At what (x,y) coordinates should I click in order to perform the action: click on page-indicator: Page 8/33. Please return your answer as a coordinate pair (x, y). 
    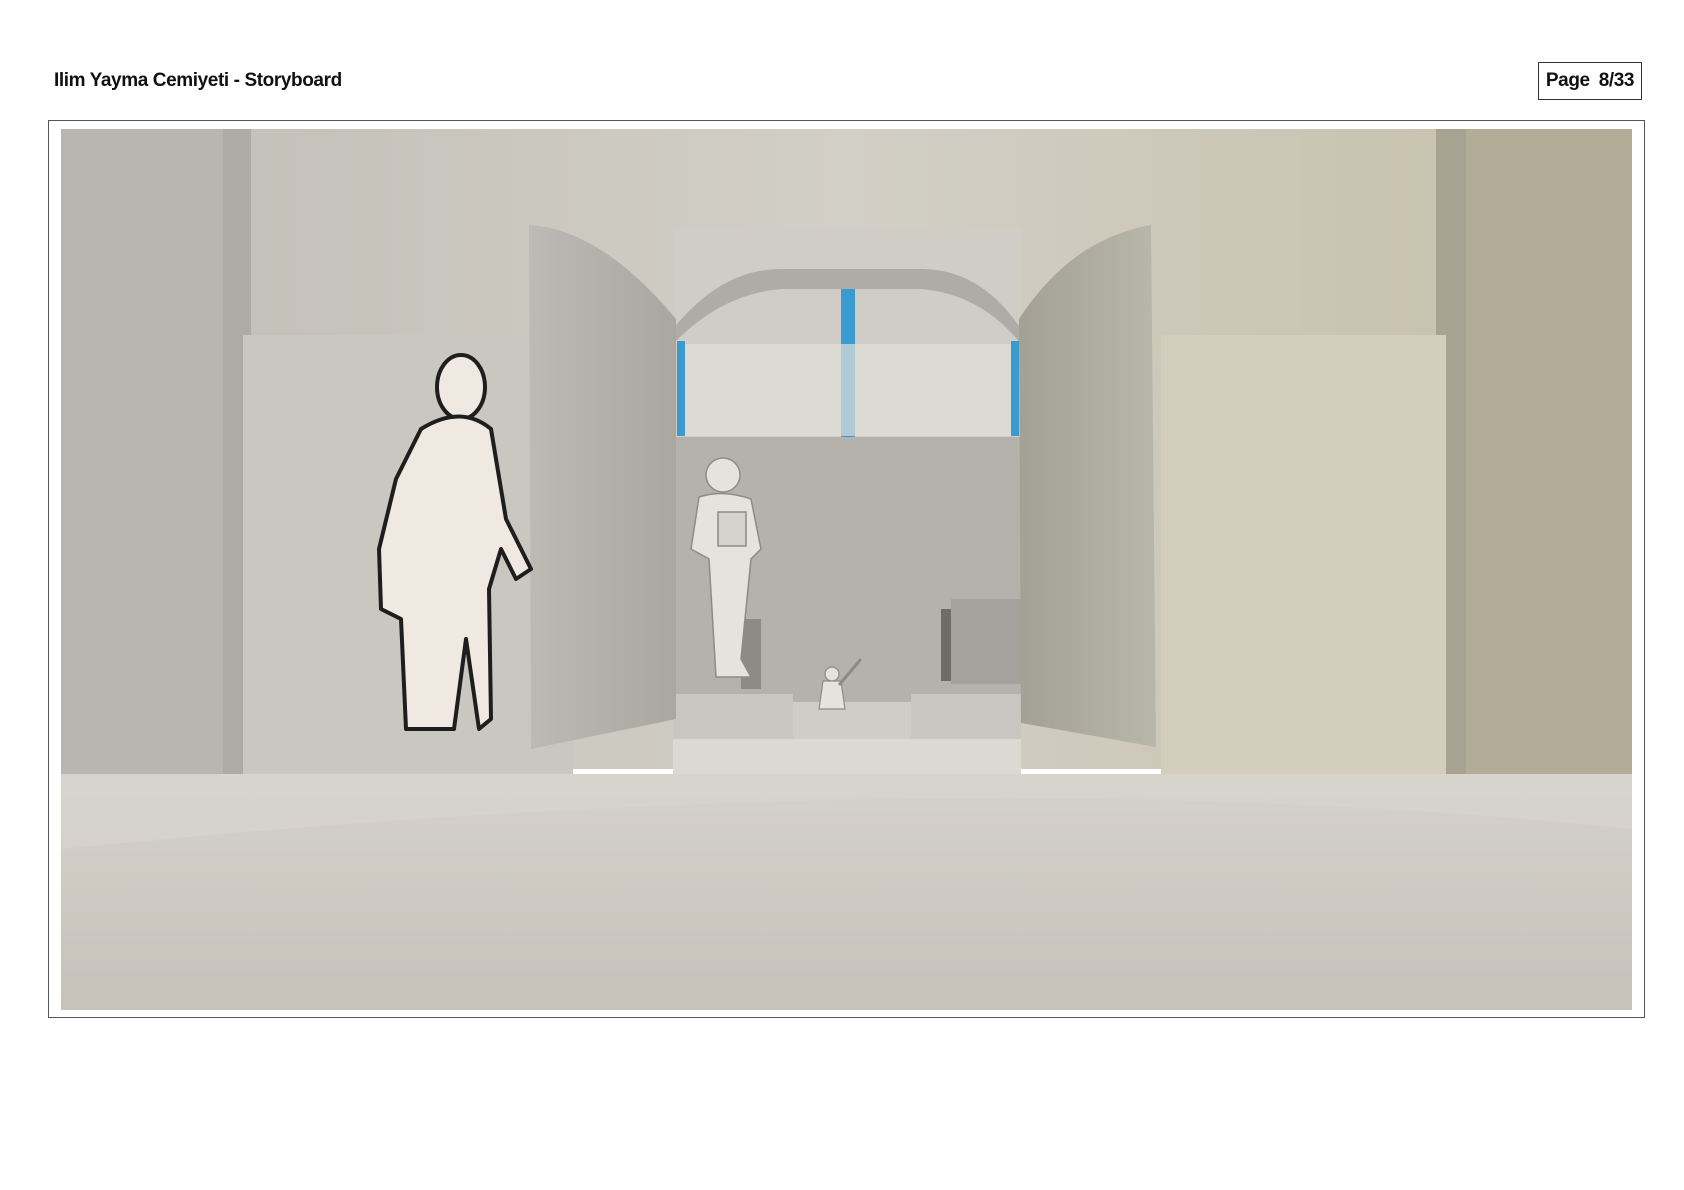
    Looking at the image, I should click on (1590, 81).